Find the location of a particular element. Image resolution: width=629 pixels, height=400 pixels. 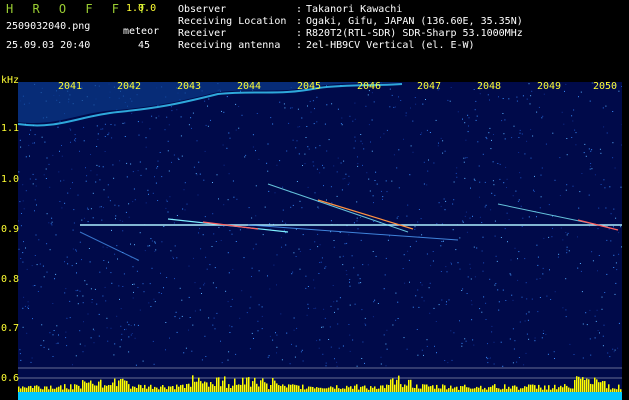

info-key-receiver: Receiver is located at coordinates (202, 33).